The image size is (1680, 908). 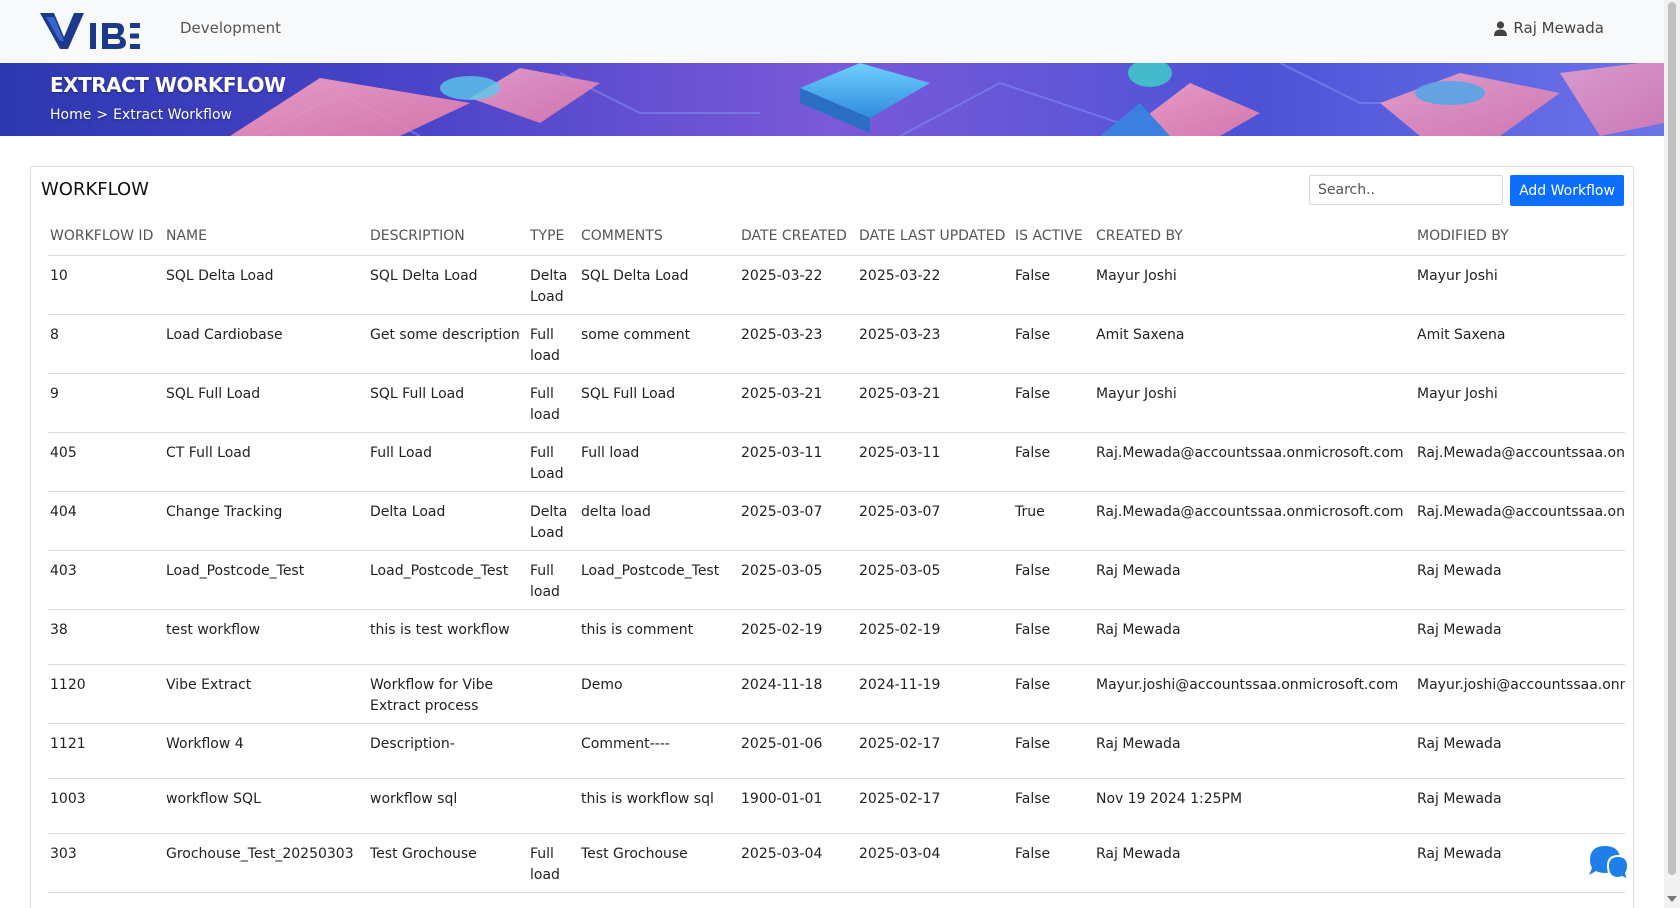 I want to click on cell-date-created: 1900-01-01, so click(x=798, y=806).